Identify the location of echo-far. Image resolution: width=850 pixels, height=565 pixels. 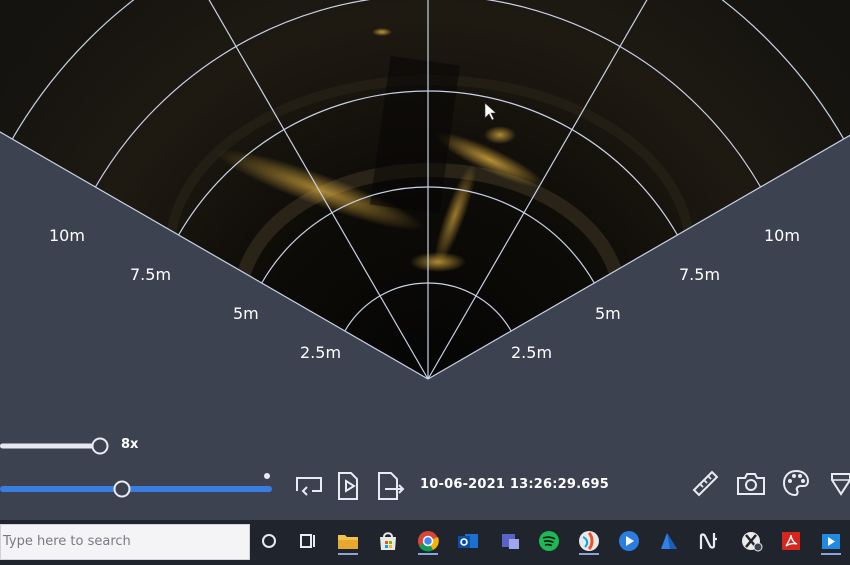
(382, 32).